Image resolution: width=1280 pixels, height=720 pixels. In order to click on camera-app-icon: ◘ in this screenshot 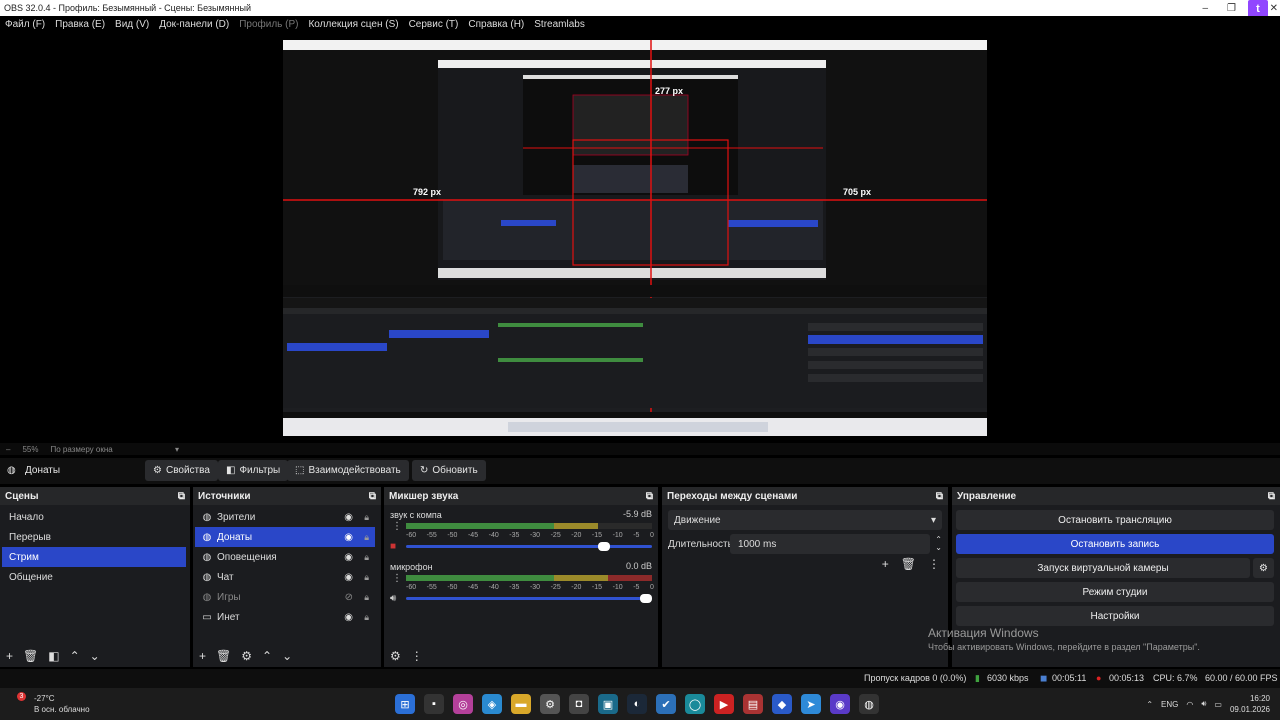, I will do `click(579, 704)`.